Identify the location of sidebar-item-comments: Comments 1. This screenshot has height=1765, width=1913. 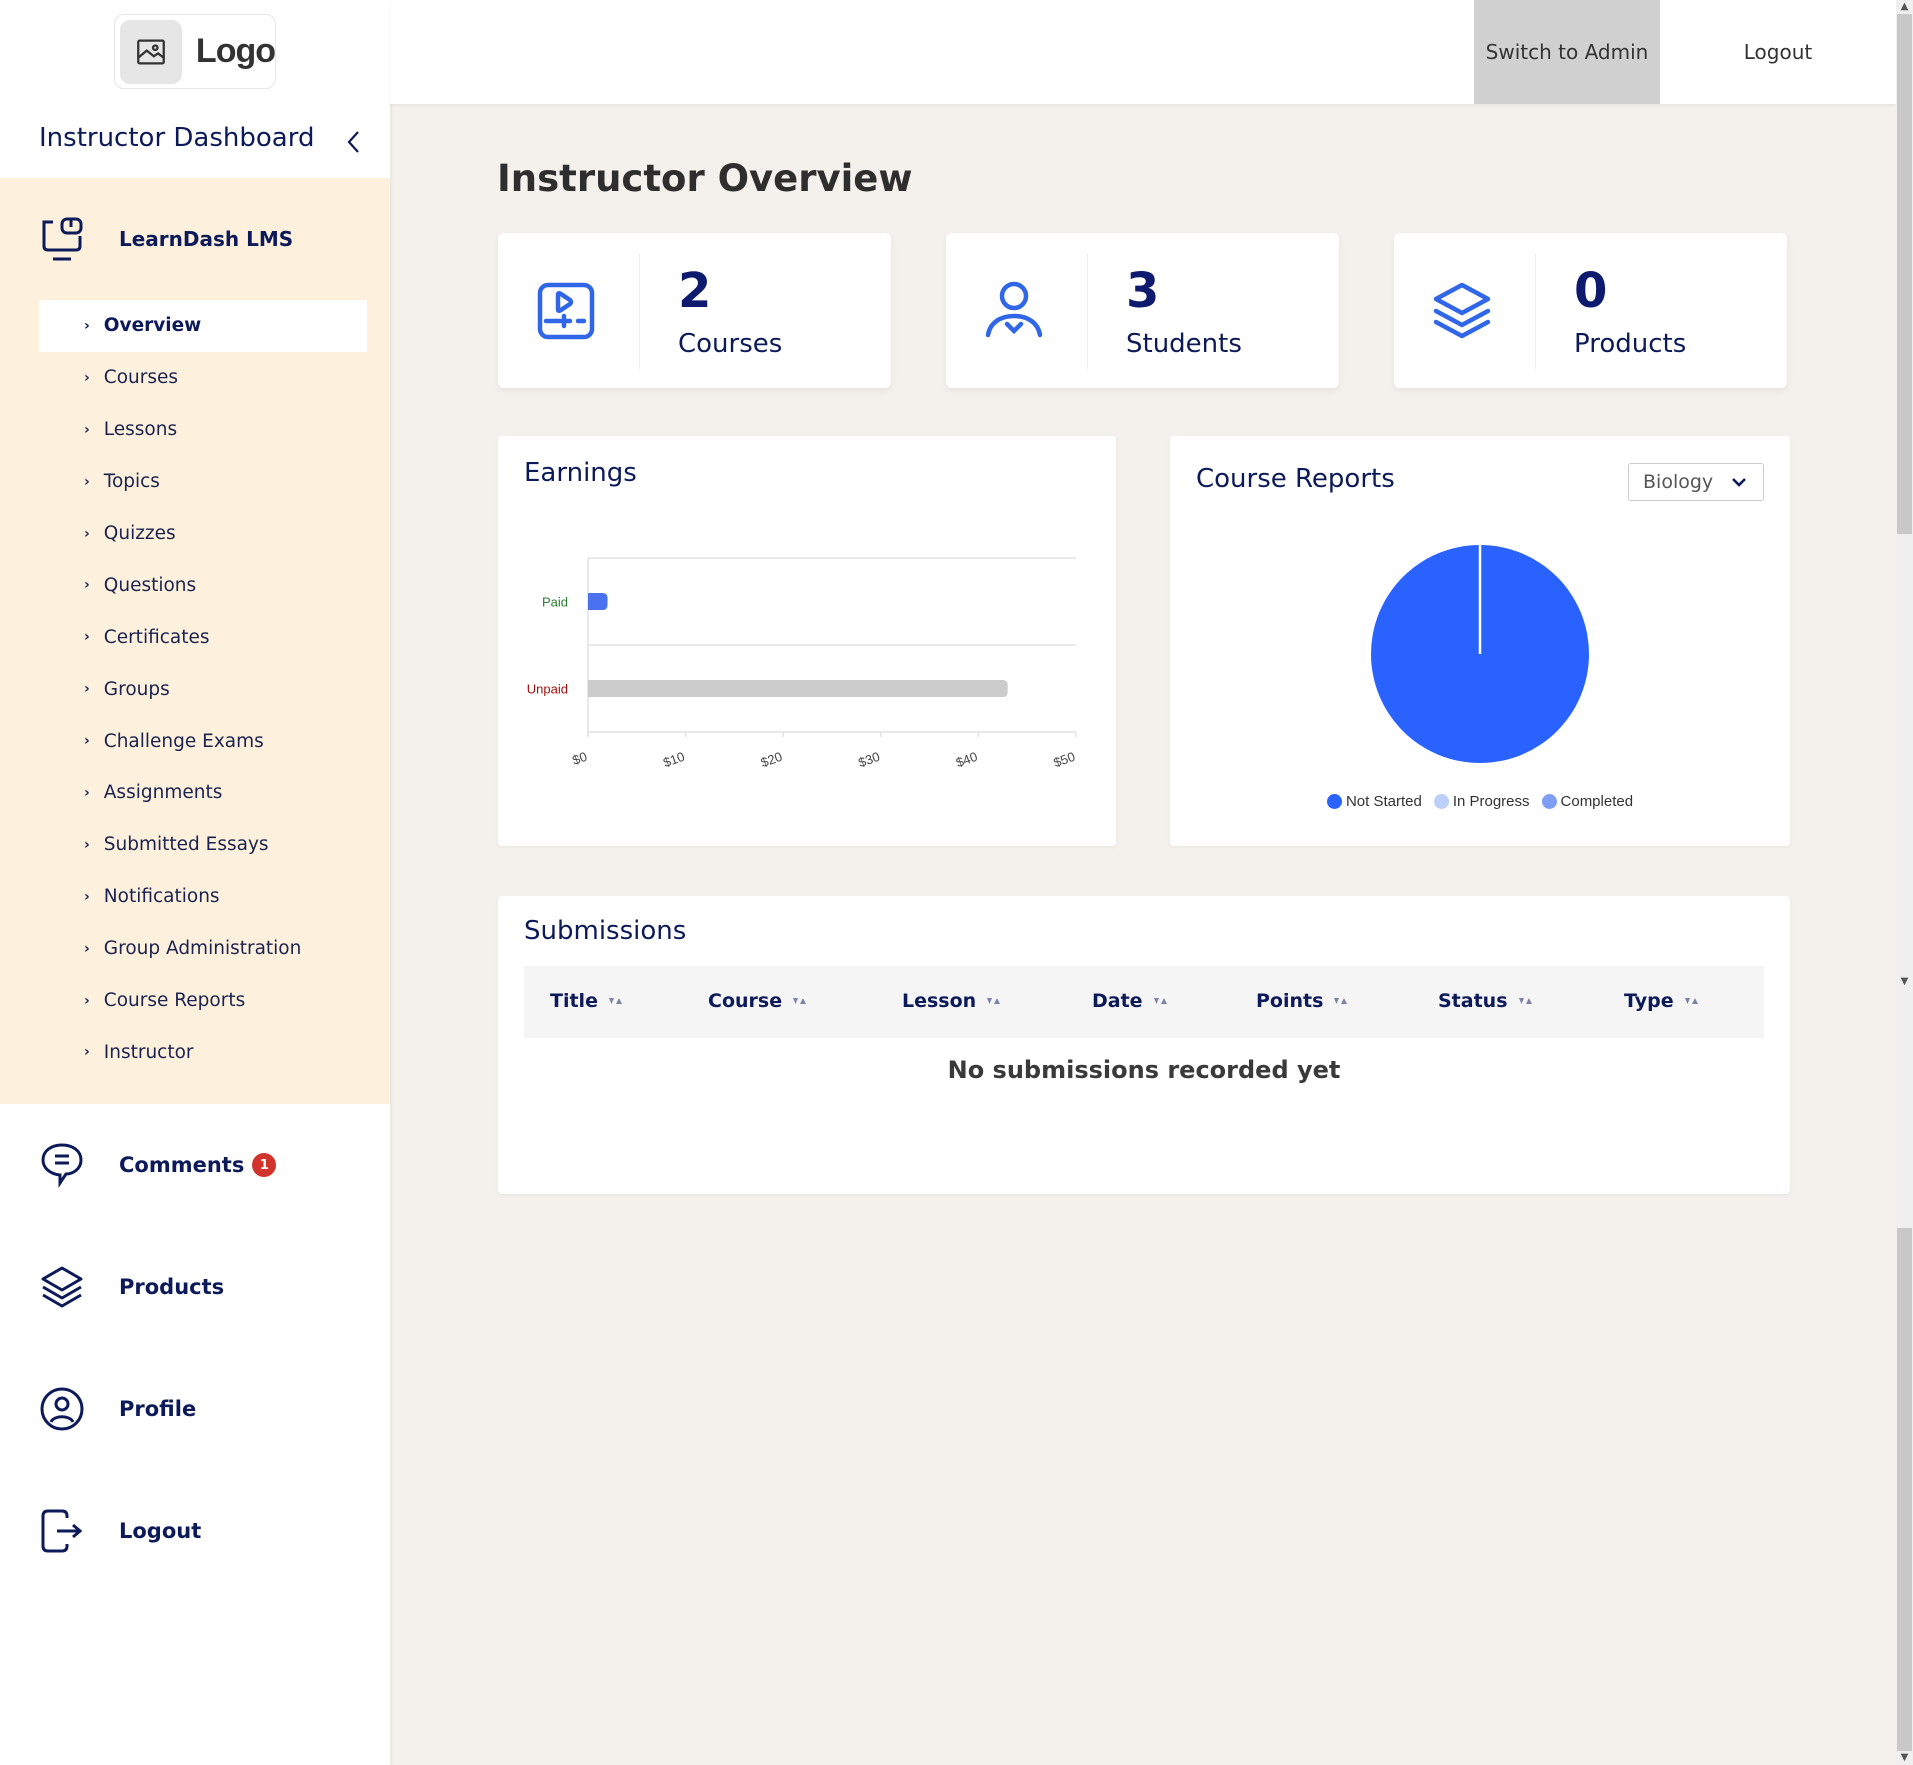
(158, 1165).